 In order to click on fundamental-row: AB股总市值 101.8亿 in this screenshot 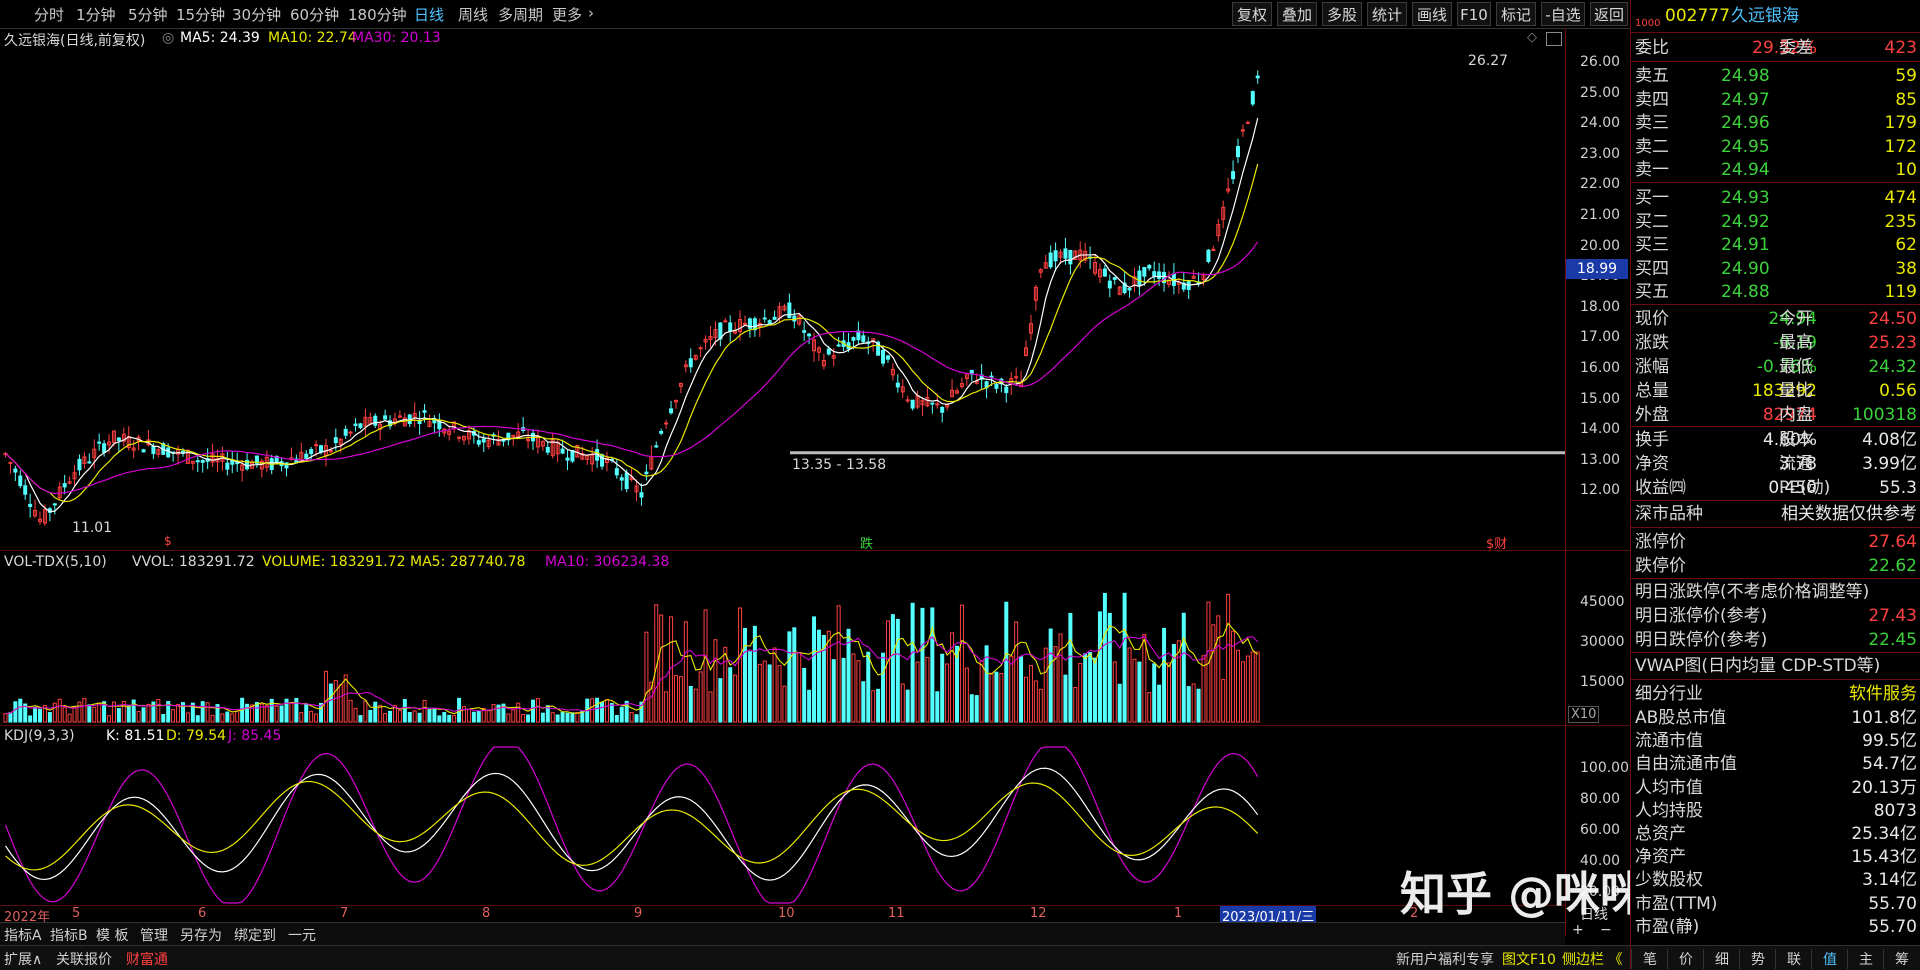, I will do `click(1776, 718)`.